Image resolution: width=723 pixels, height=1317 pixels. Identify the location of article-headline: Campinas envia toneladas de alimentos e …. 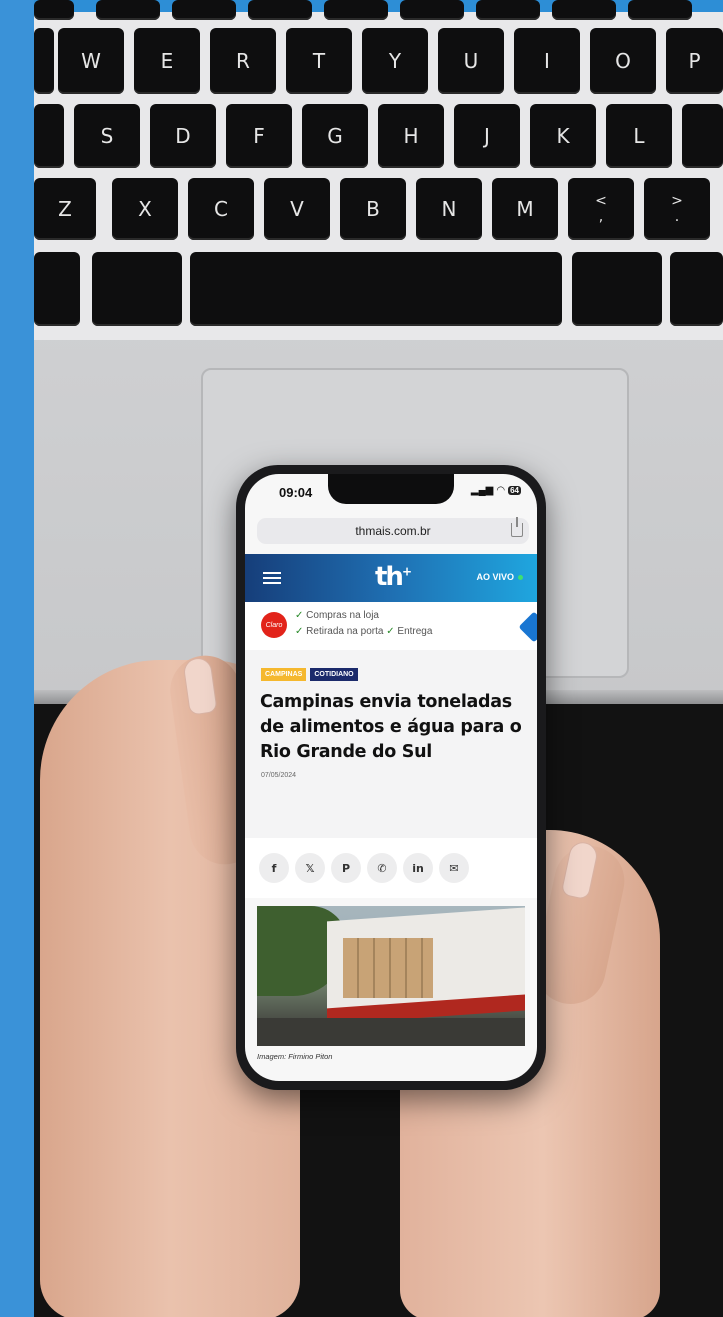
(391, 727).